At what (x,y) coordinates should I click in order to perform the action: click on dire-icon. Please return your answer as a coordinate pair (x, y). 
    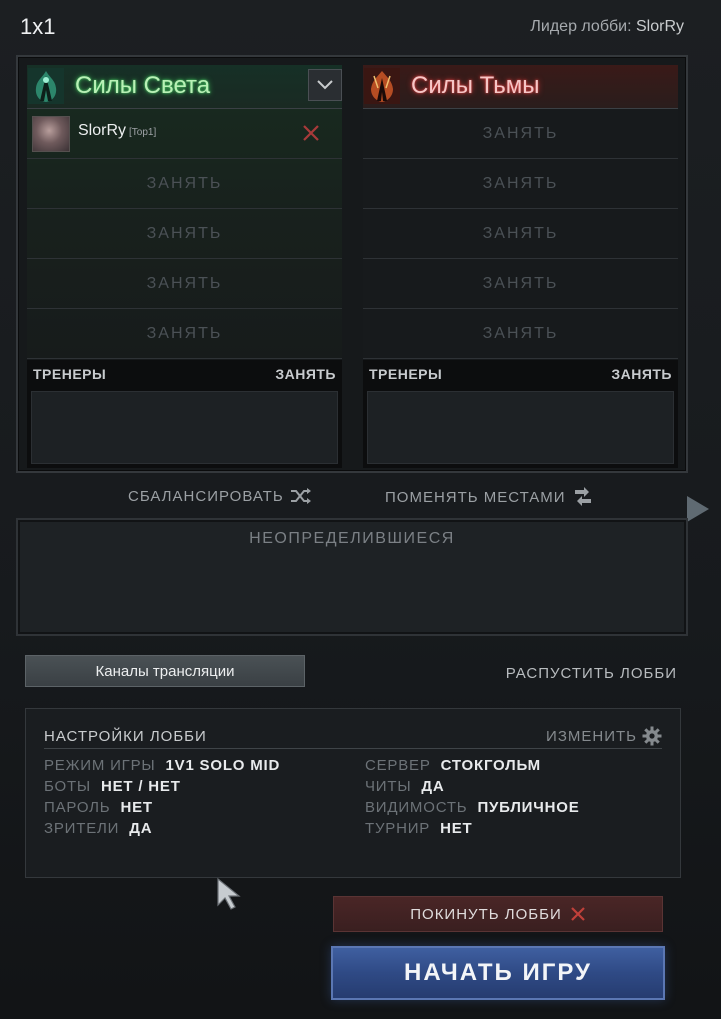
    Looking at the image, I should click on (382, 86).